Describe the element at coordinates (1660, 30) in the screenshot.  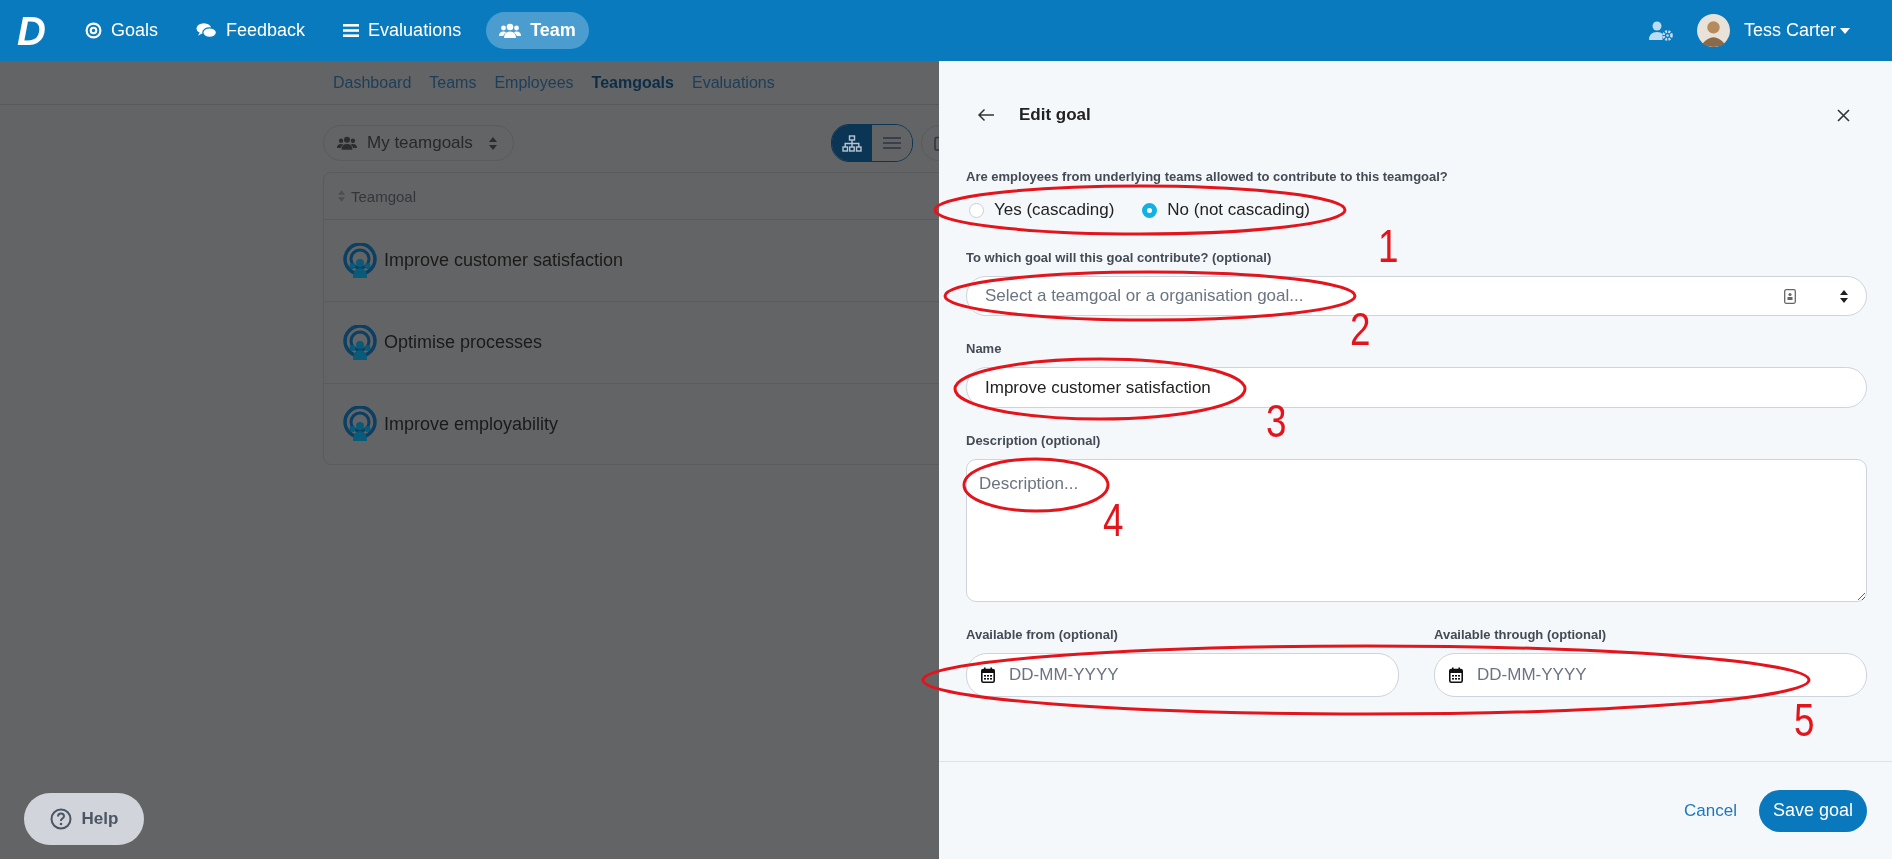
I see `user-settings-icon` at that location.